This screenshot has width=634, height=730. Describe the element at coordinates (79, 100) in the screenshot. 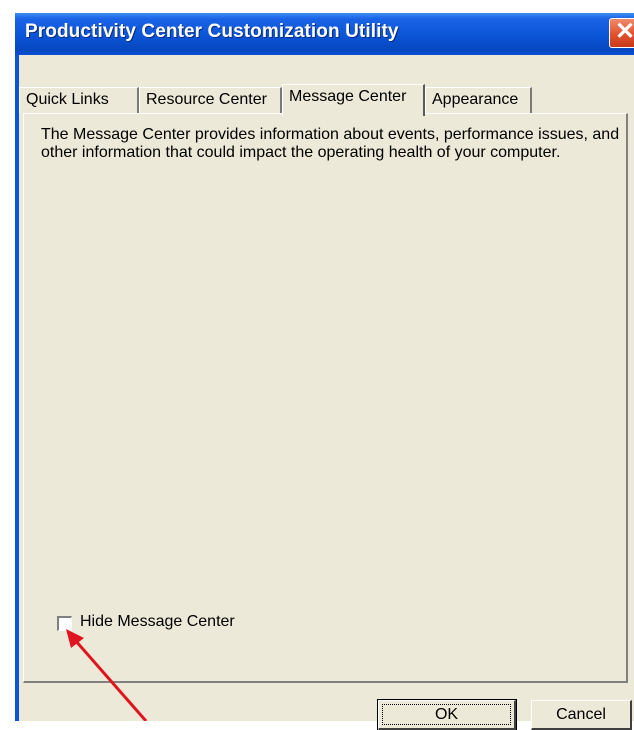

I see `tab-quick-links: Quick Links` at that location.